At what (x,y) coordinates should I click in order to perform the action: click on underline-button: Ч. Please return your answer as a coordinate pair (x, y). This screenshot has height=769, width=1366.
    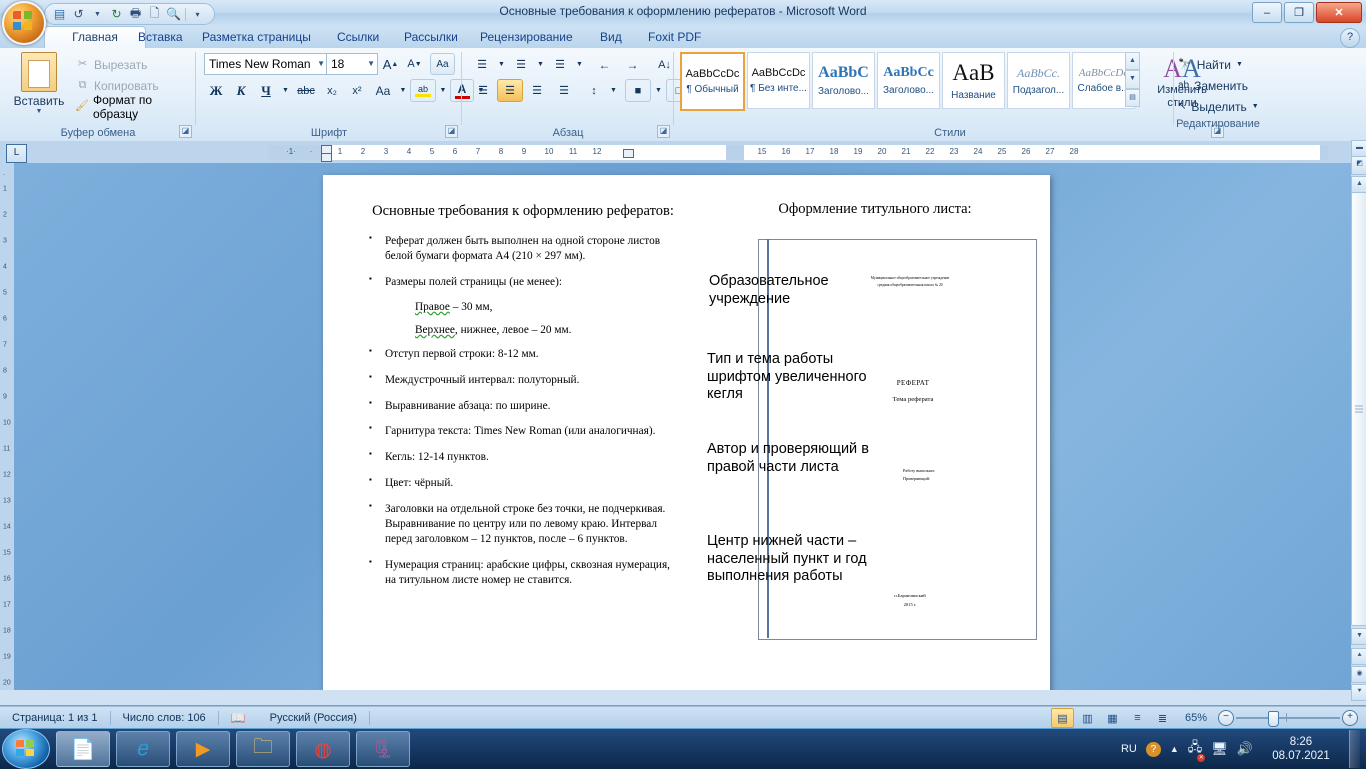
    Looking at the image, I should click on (266, 90).